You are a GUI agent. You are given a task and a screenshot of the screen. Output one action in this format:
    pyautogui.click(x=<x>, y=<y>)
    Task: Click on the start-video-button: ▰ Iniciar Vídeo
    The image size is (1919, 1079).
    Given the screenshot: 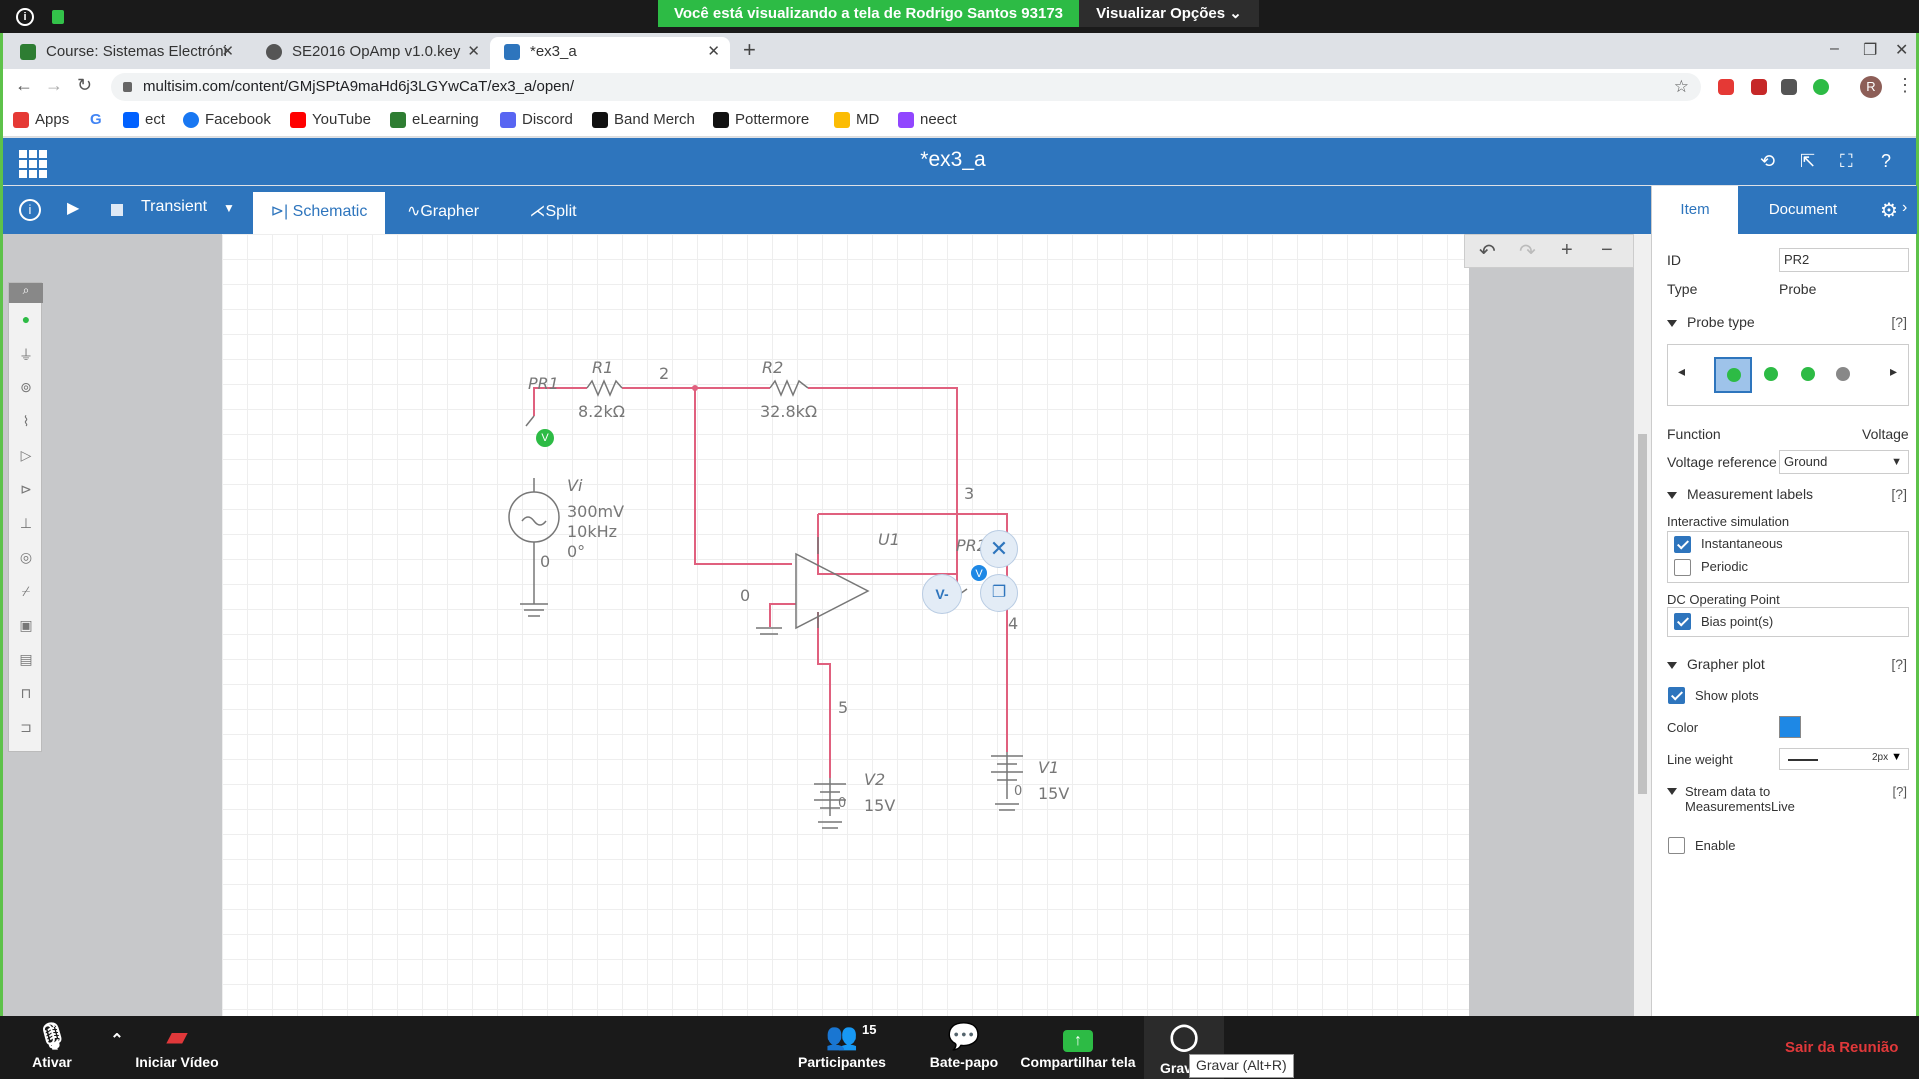 What is the action you would take?
    pyautogui.click(x=177, y=1047)
    